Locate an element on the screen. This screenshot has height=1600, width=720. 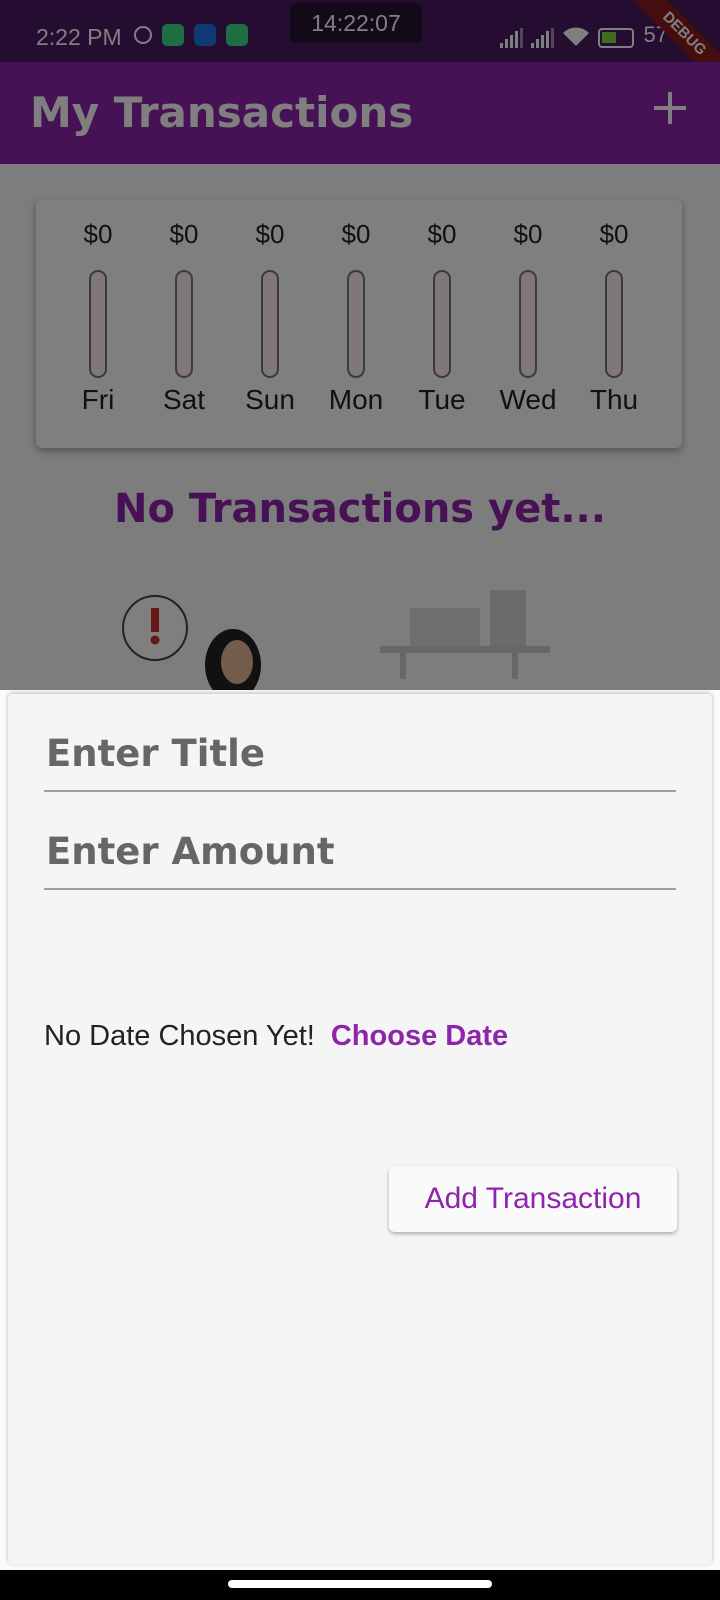
choose-date-button: Choose Date is located at coordinates (419, 1036).